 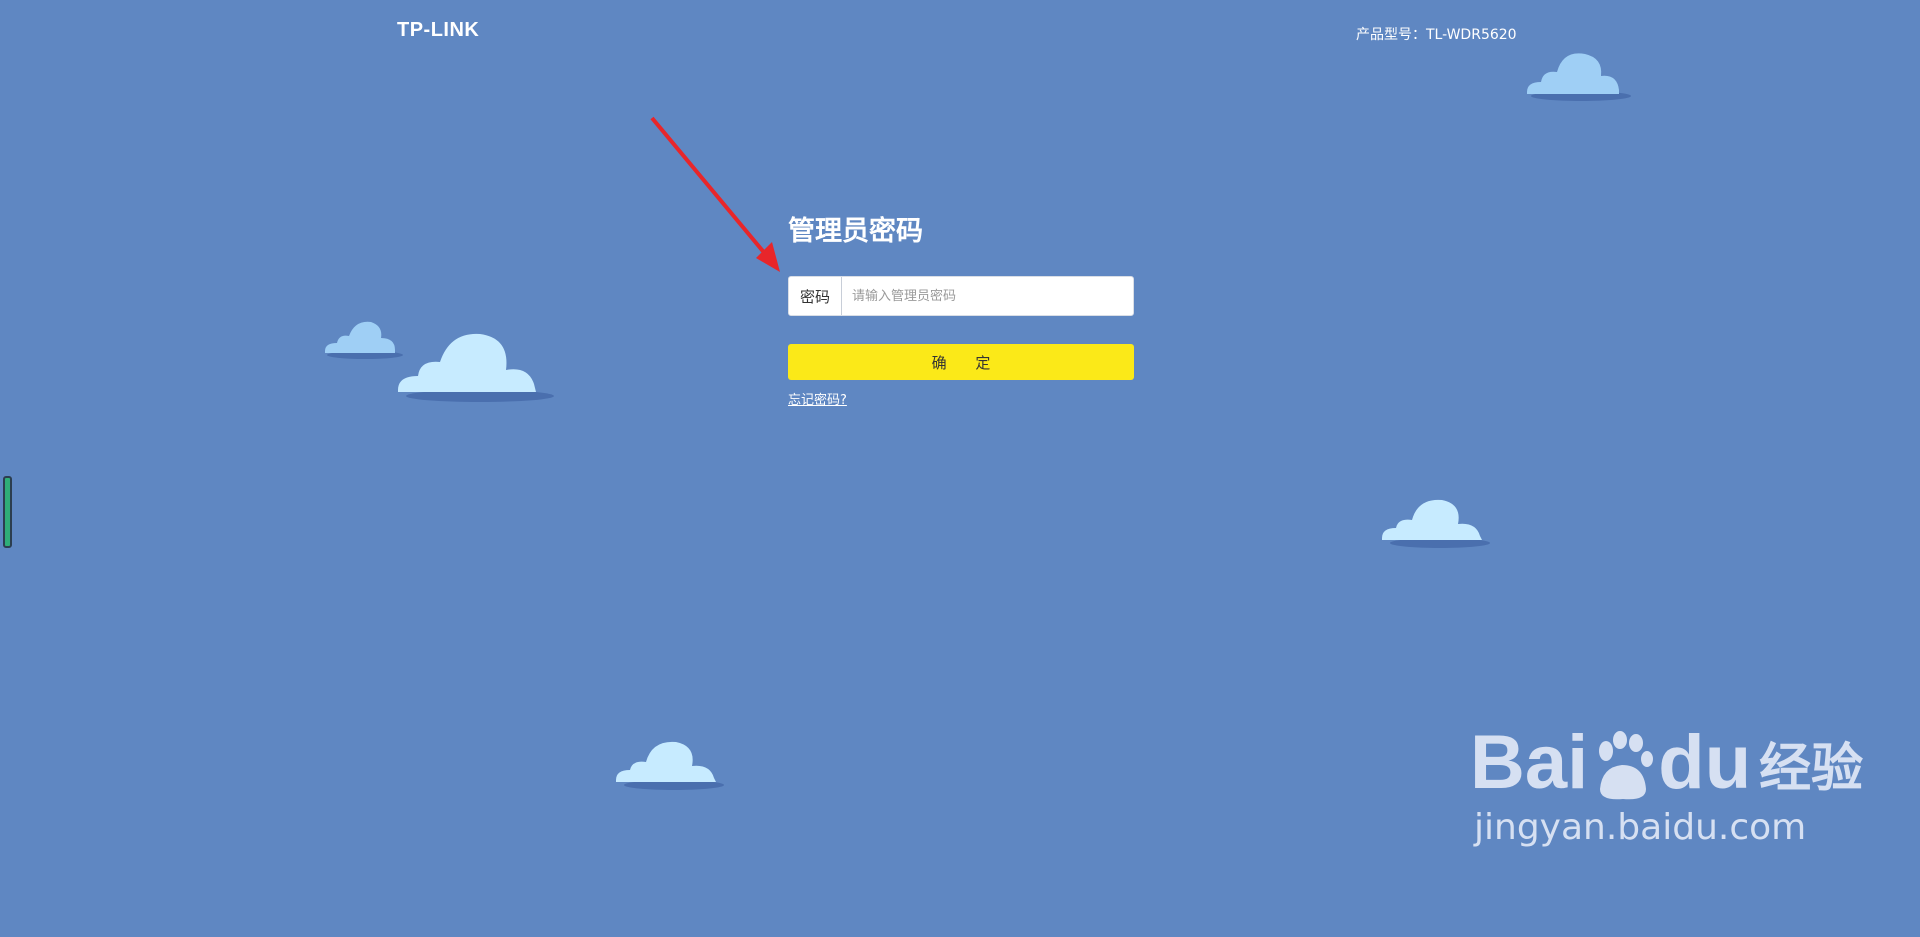 I want to click on tp-link-logo: TP-LINK, so click(x=438, y=30).